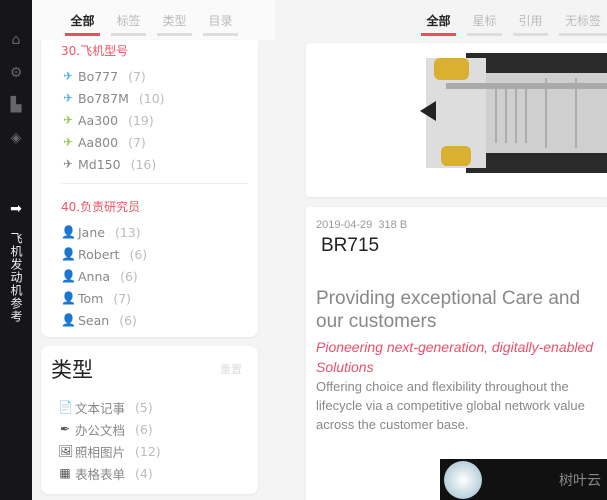 This screenshot has height=500, width=607. What do you see at coordinates (159, 232) in the screenshot?
I see `researcher-item: 👤 Jane (13)` at bounding box center [159, 232].